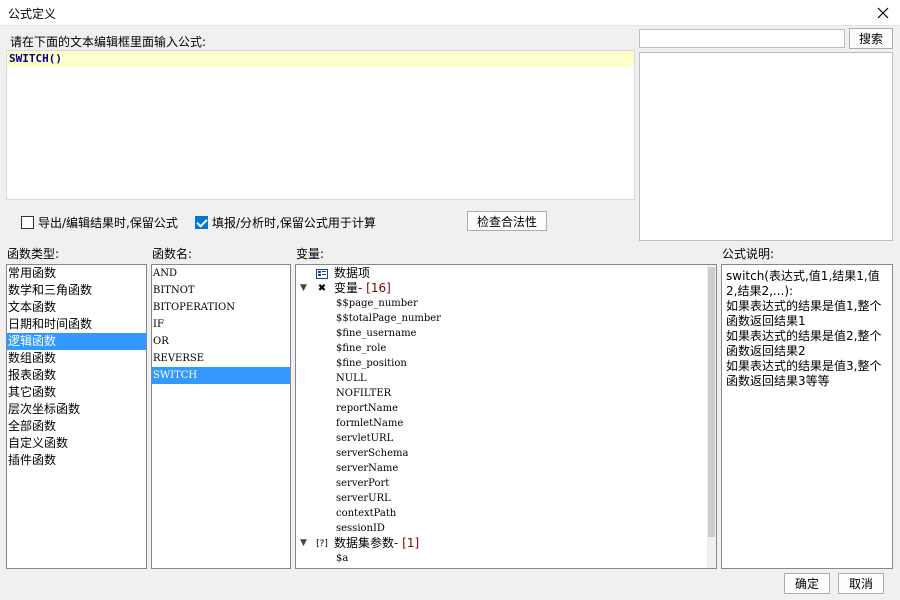  What do you see at coordinates (76, 375) in the screenshot?
I see `func-type-item: 报表函数` at bounding box center [76, 375].